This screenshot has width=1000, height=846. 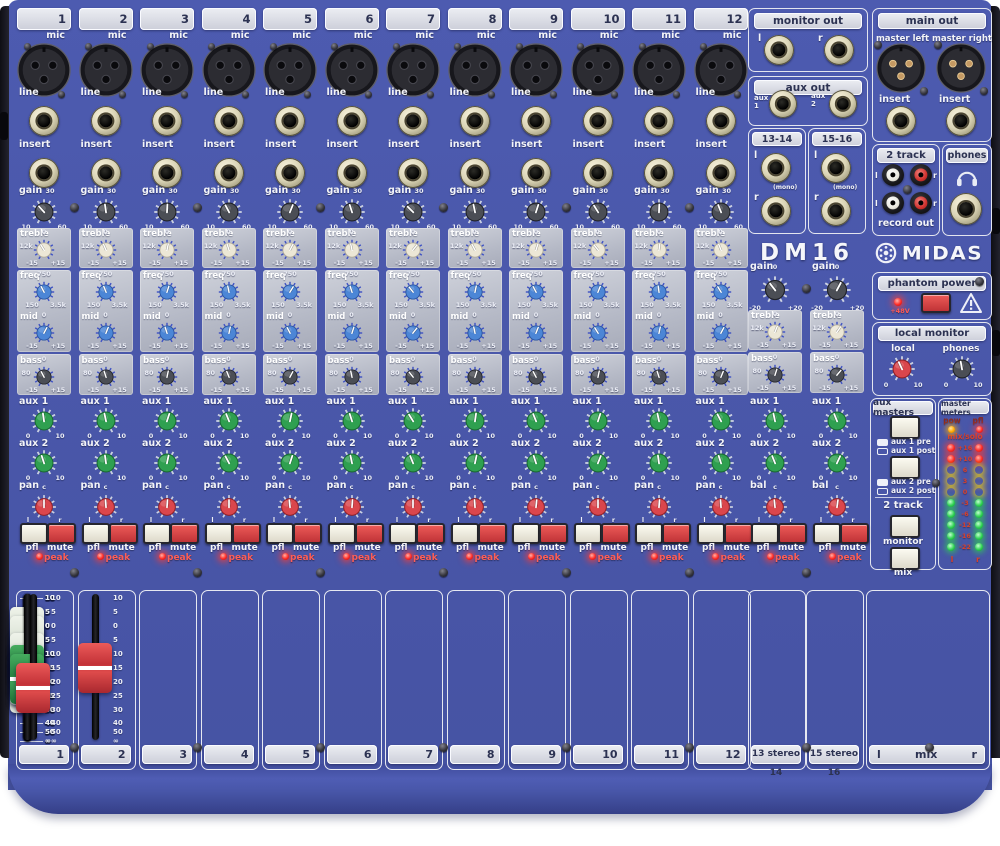 I want to click on mute-button-ch5, so click(x=307, y=533).